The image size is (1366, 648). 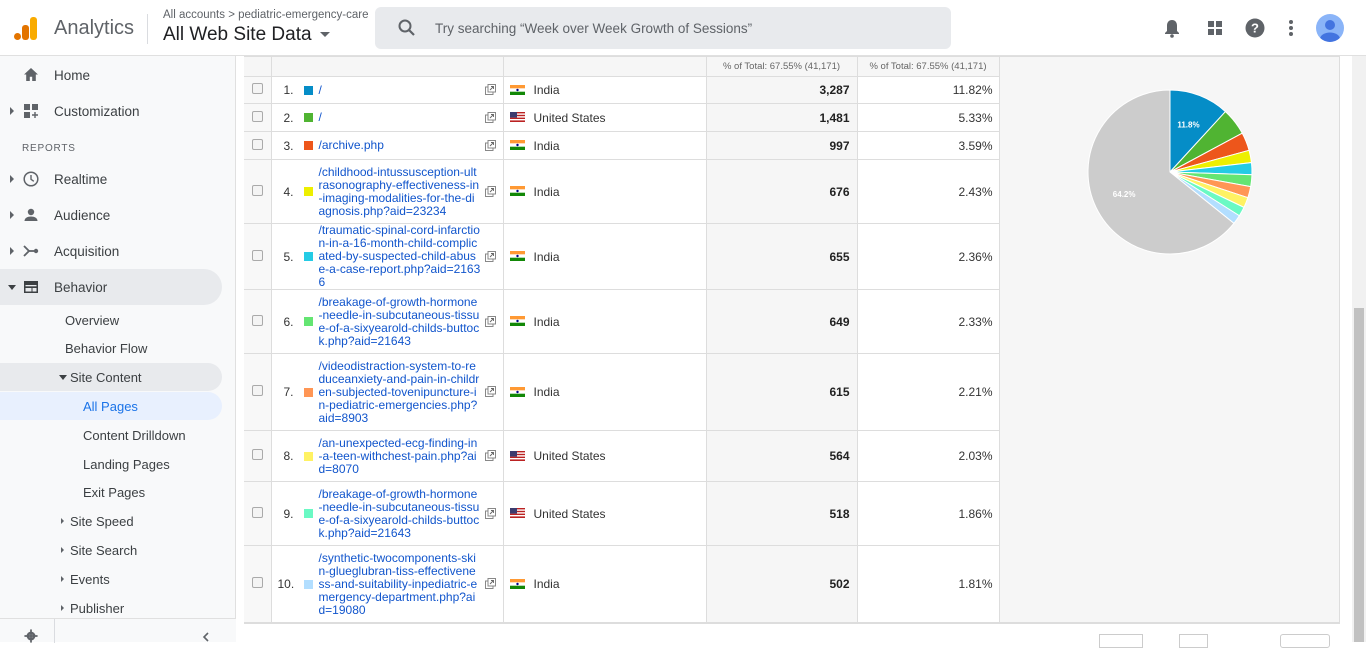 I want to click on metric-value: 502, so click(x=781, y=584).